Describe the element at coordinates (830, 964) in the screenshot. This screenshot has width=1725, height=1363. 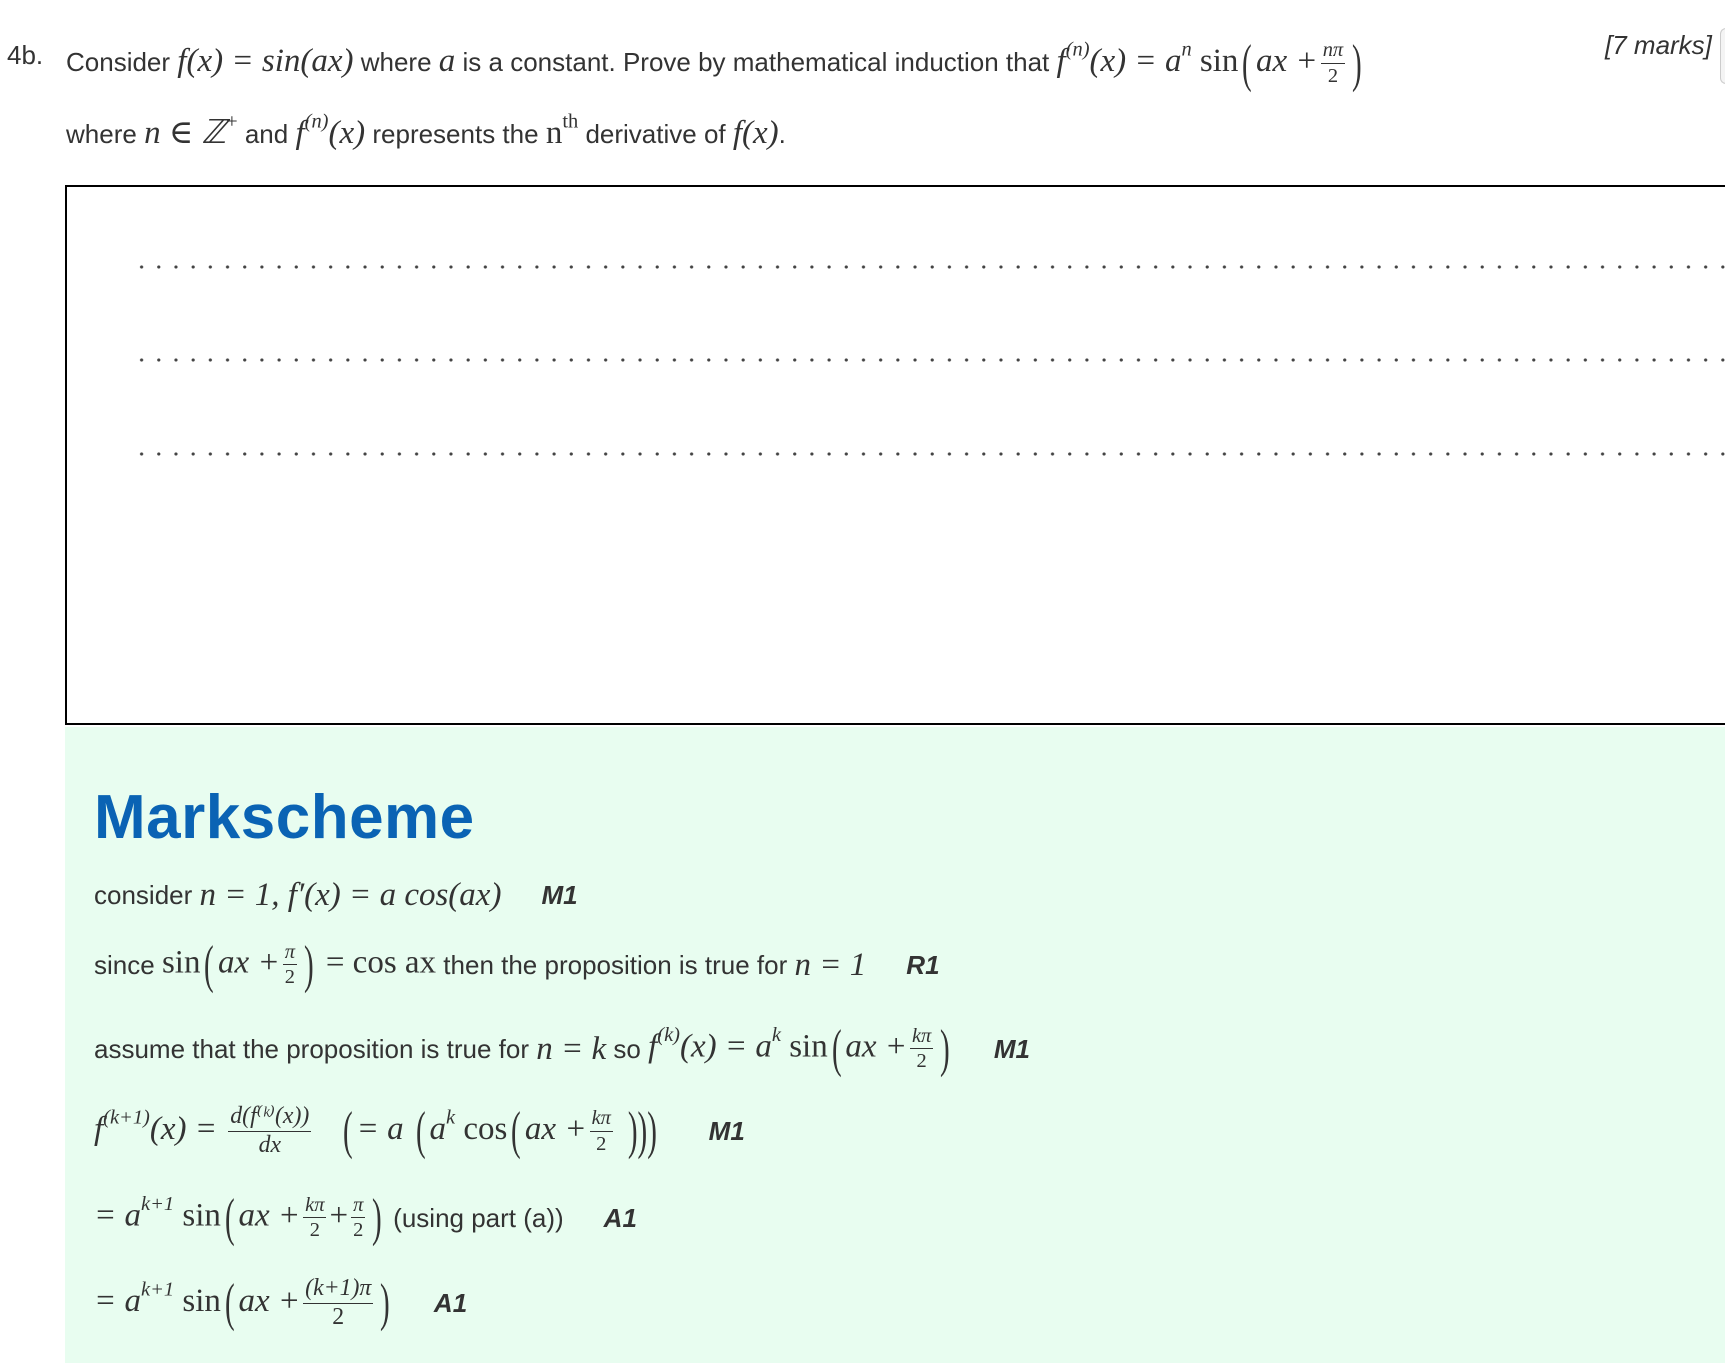
I see `math: n = 1` at that location.